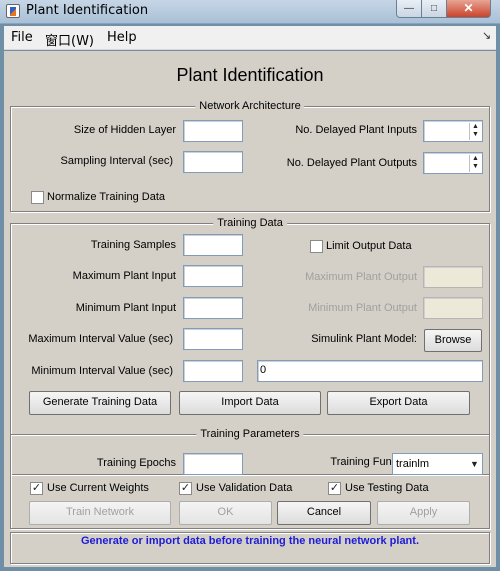 Image resolution: width=500 pixels, height=571 pixels. I want to click on train-network-button: Train Network, so click(100, 513).